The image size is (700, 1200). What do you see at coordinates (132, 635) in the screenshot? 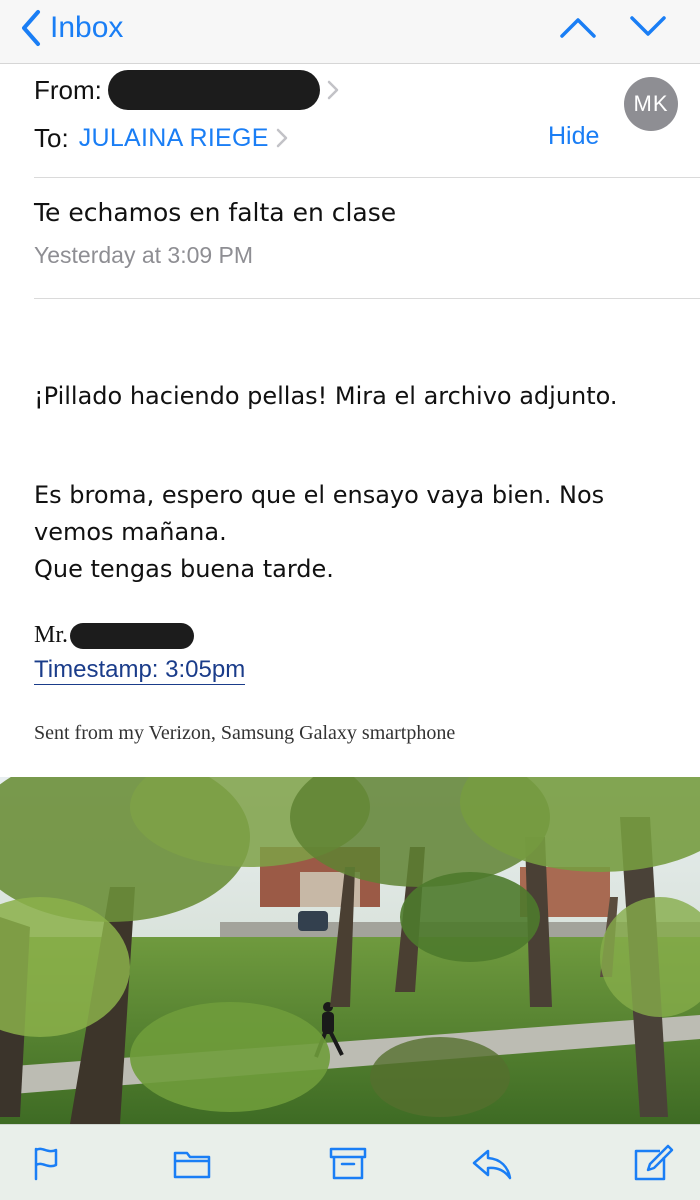
I see `redacted-signature-name` at bounding box center [132, 635].